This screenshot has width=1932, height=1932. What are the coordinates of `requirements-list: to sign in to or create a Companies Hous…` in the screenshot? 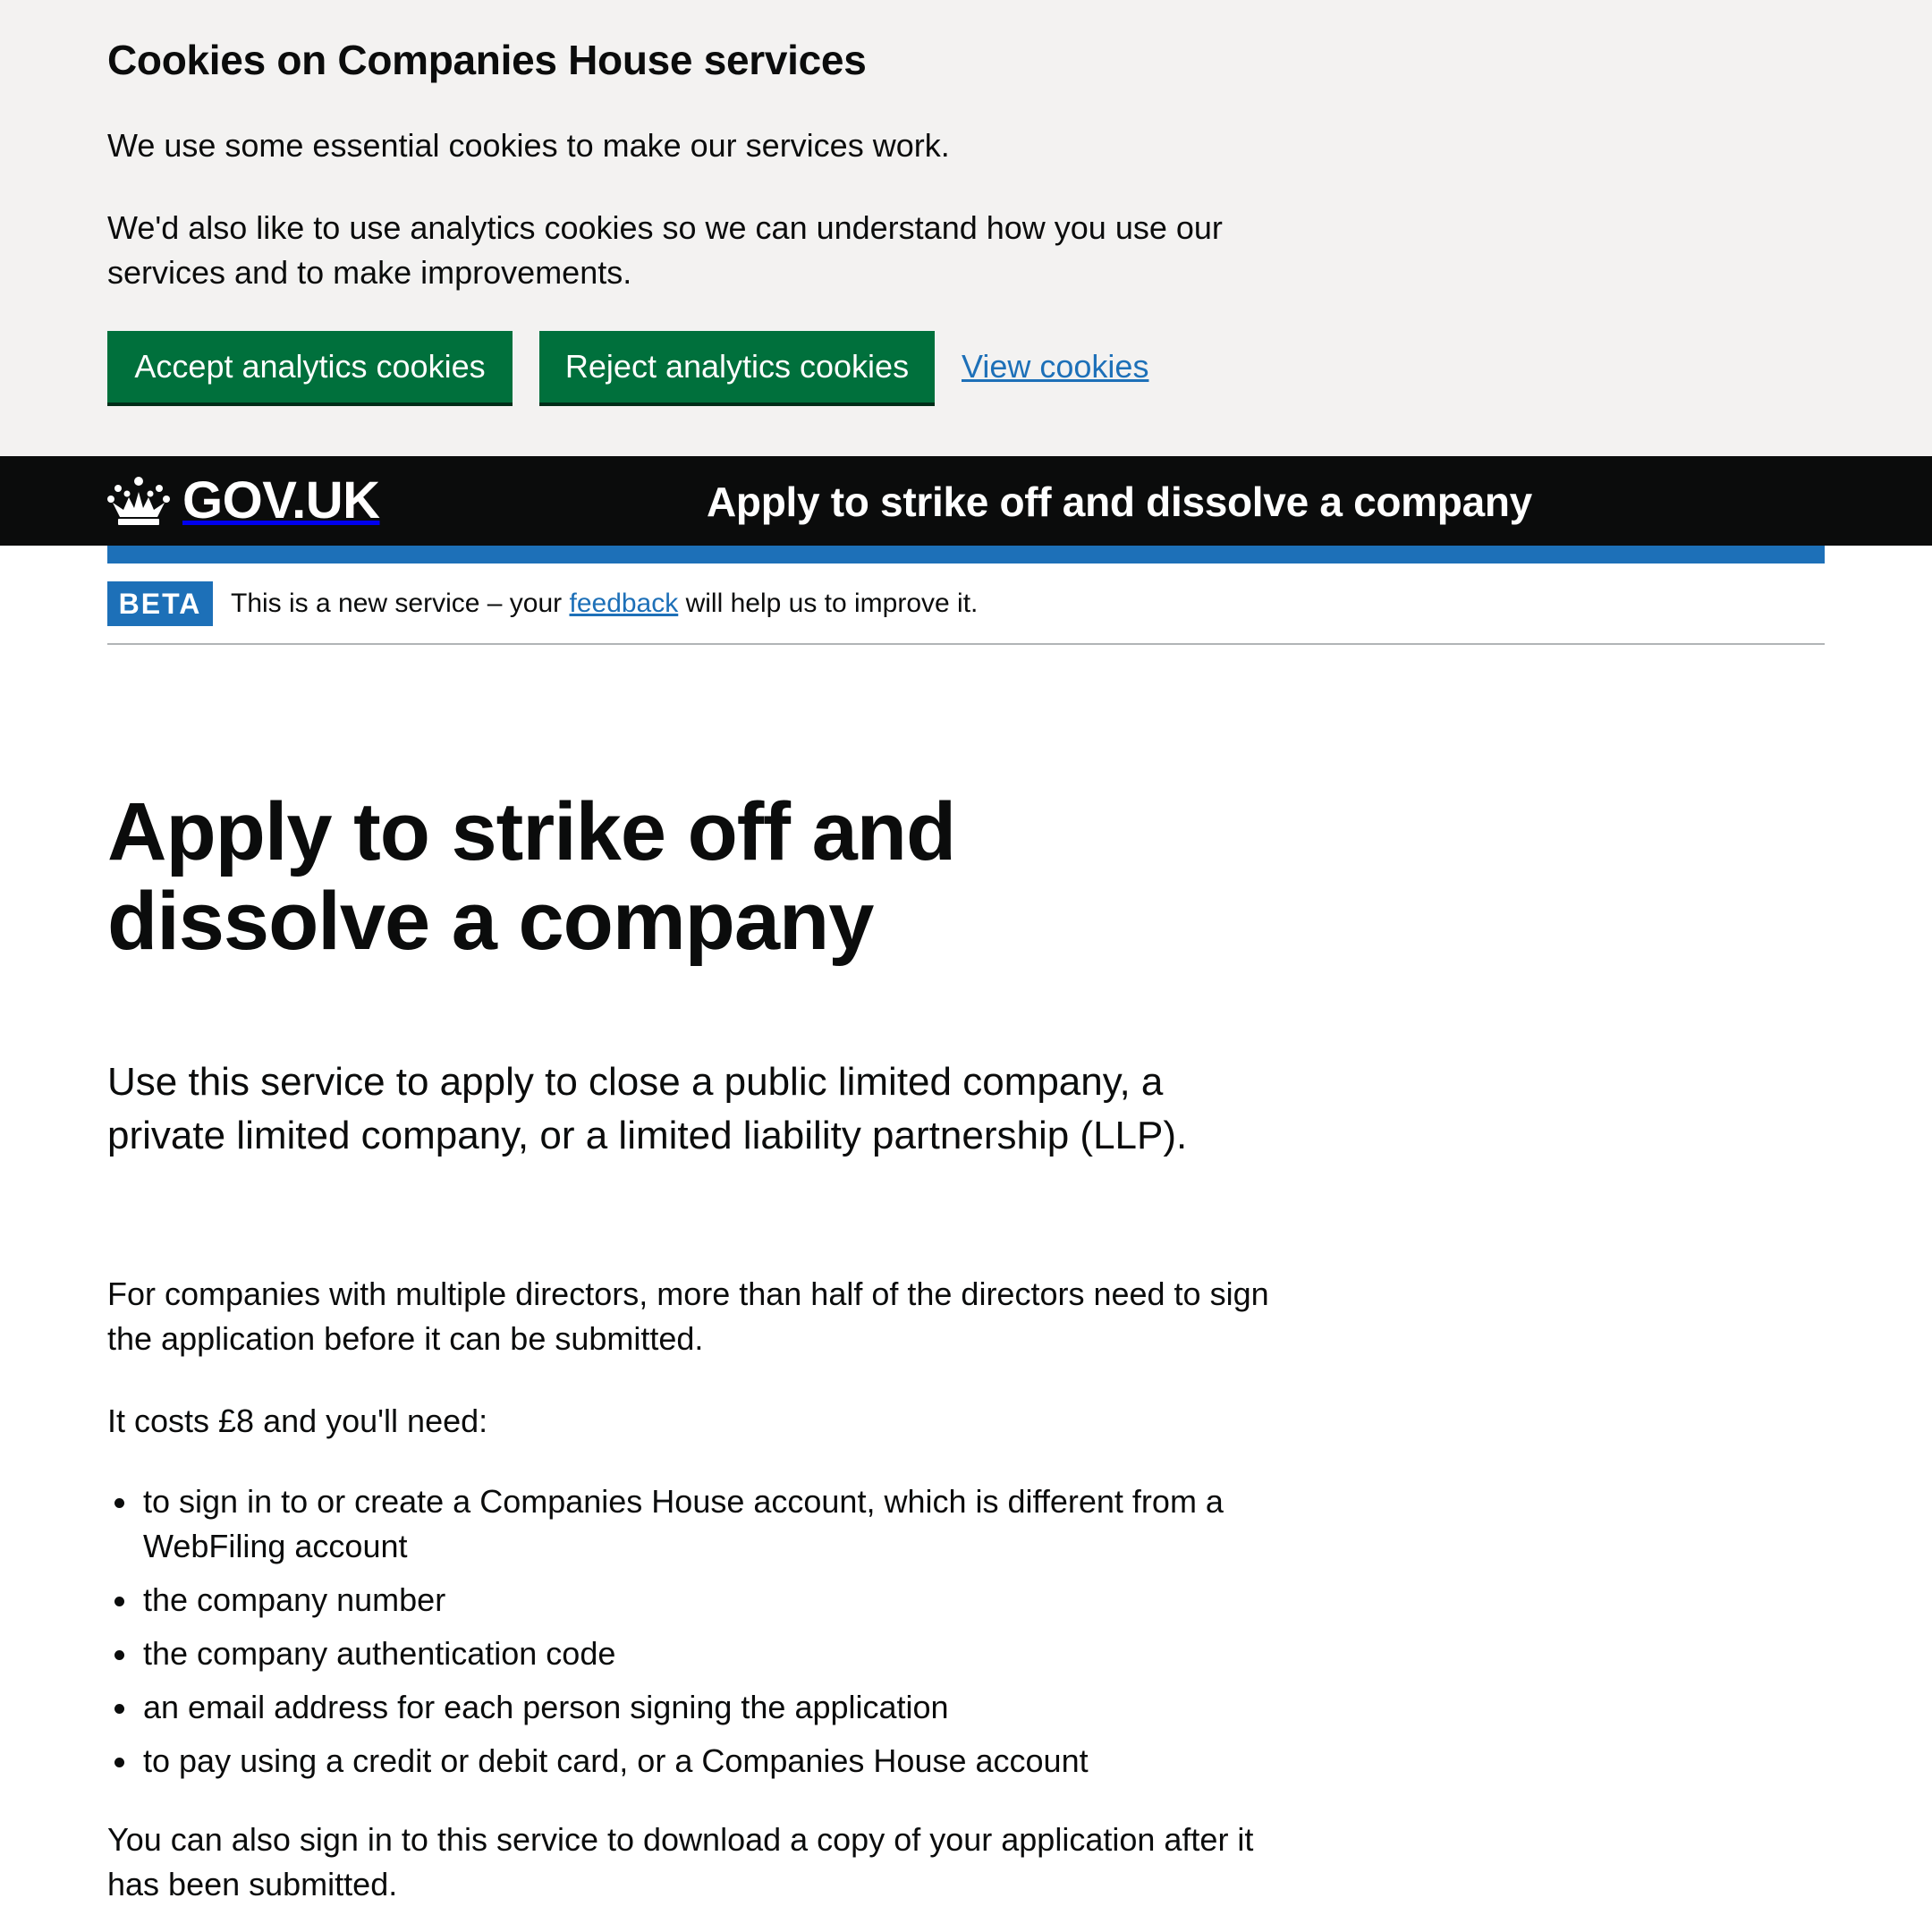 It's located at (688, 1635).